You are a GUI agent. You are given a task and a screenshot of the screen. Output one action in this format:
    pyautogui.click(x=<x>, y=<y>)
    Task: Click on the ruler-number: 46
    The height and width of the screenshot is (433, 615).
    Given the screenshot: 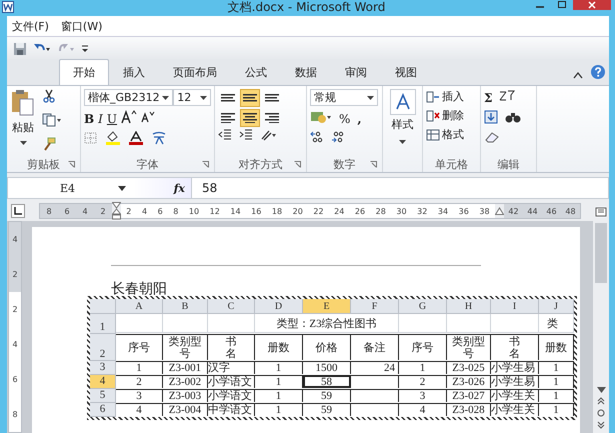 What is the action you would take?
    pyautogui.click(x=551, y=211)
    